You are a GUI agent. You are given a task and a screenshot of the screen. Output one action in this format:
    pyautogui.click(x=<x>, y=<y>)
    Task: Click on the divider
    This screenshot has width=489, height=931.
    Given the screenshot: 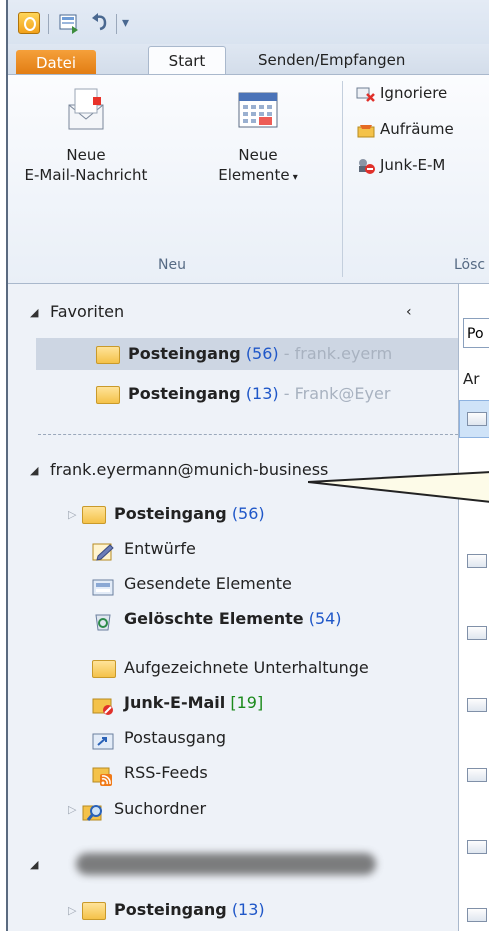 What is the action you would take?
    pyautogui.click(x=248, y=434)
    